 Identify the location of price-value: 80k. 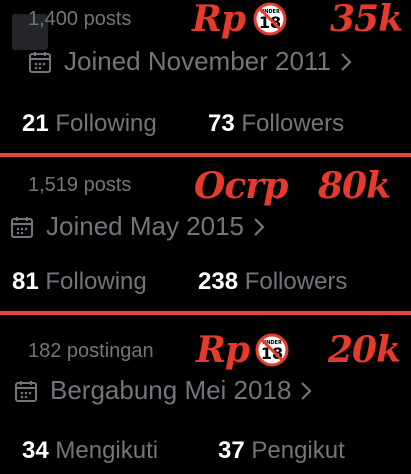
(354, 186).